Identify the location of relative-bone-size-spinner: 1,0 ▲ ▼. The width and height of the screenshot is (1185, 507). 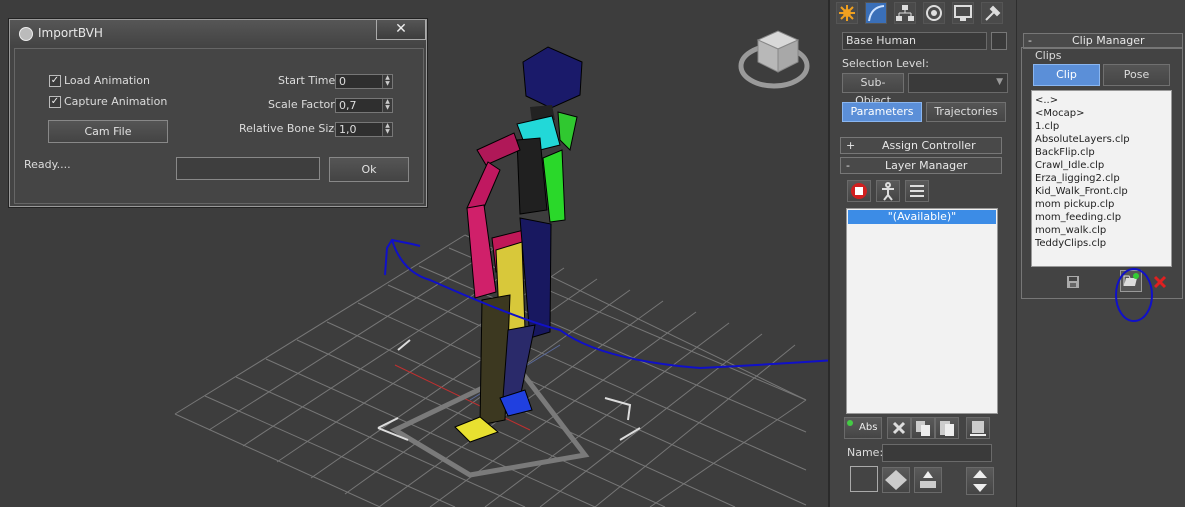
(364, 129).